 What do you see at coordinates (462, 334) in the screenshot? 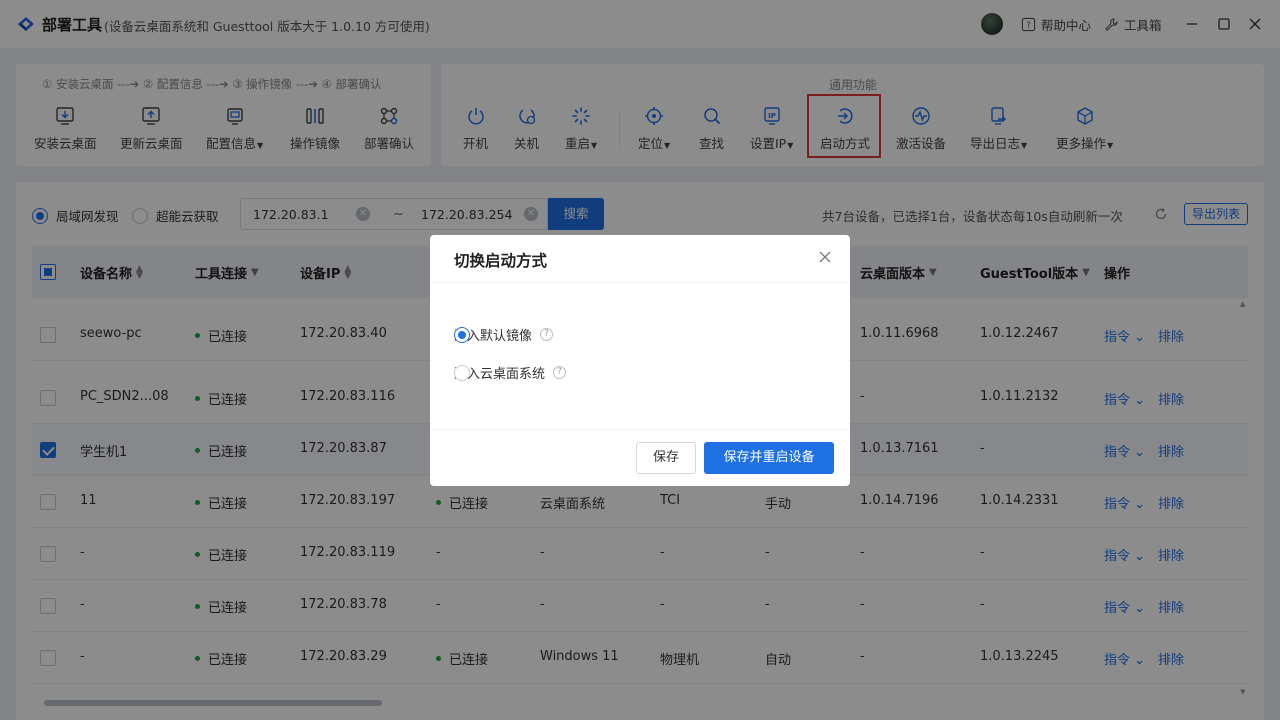
I see `radio-selected-icon` at bounding box center [462, 334].